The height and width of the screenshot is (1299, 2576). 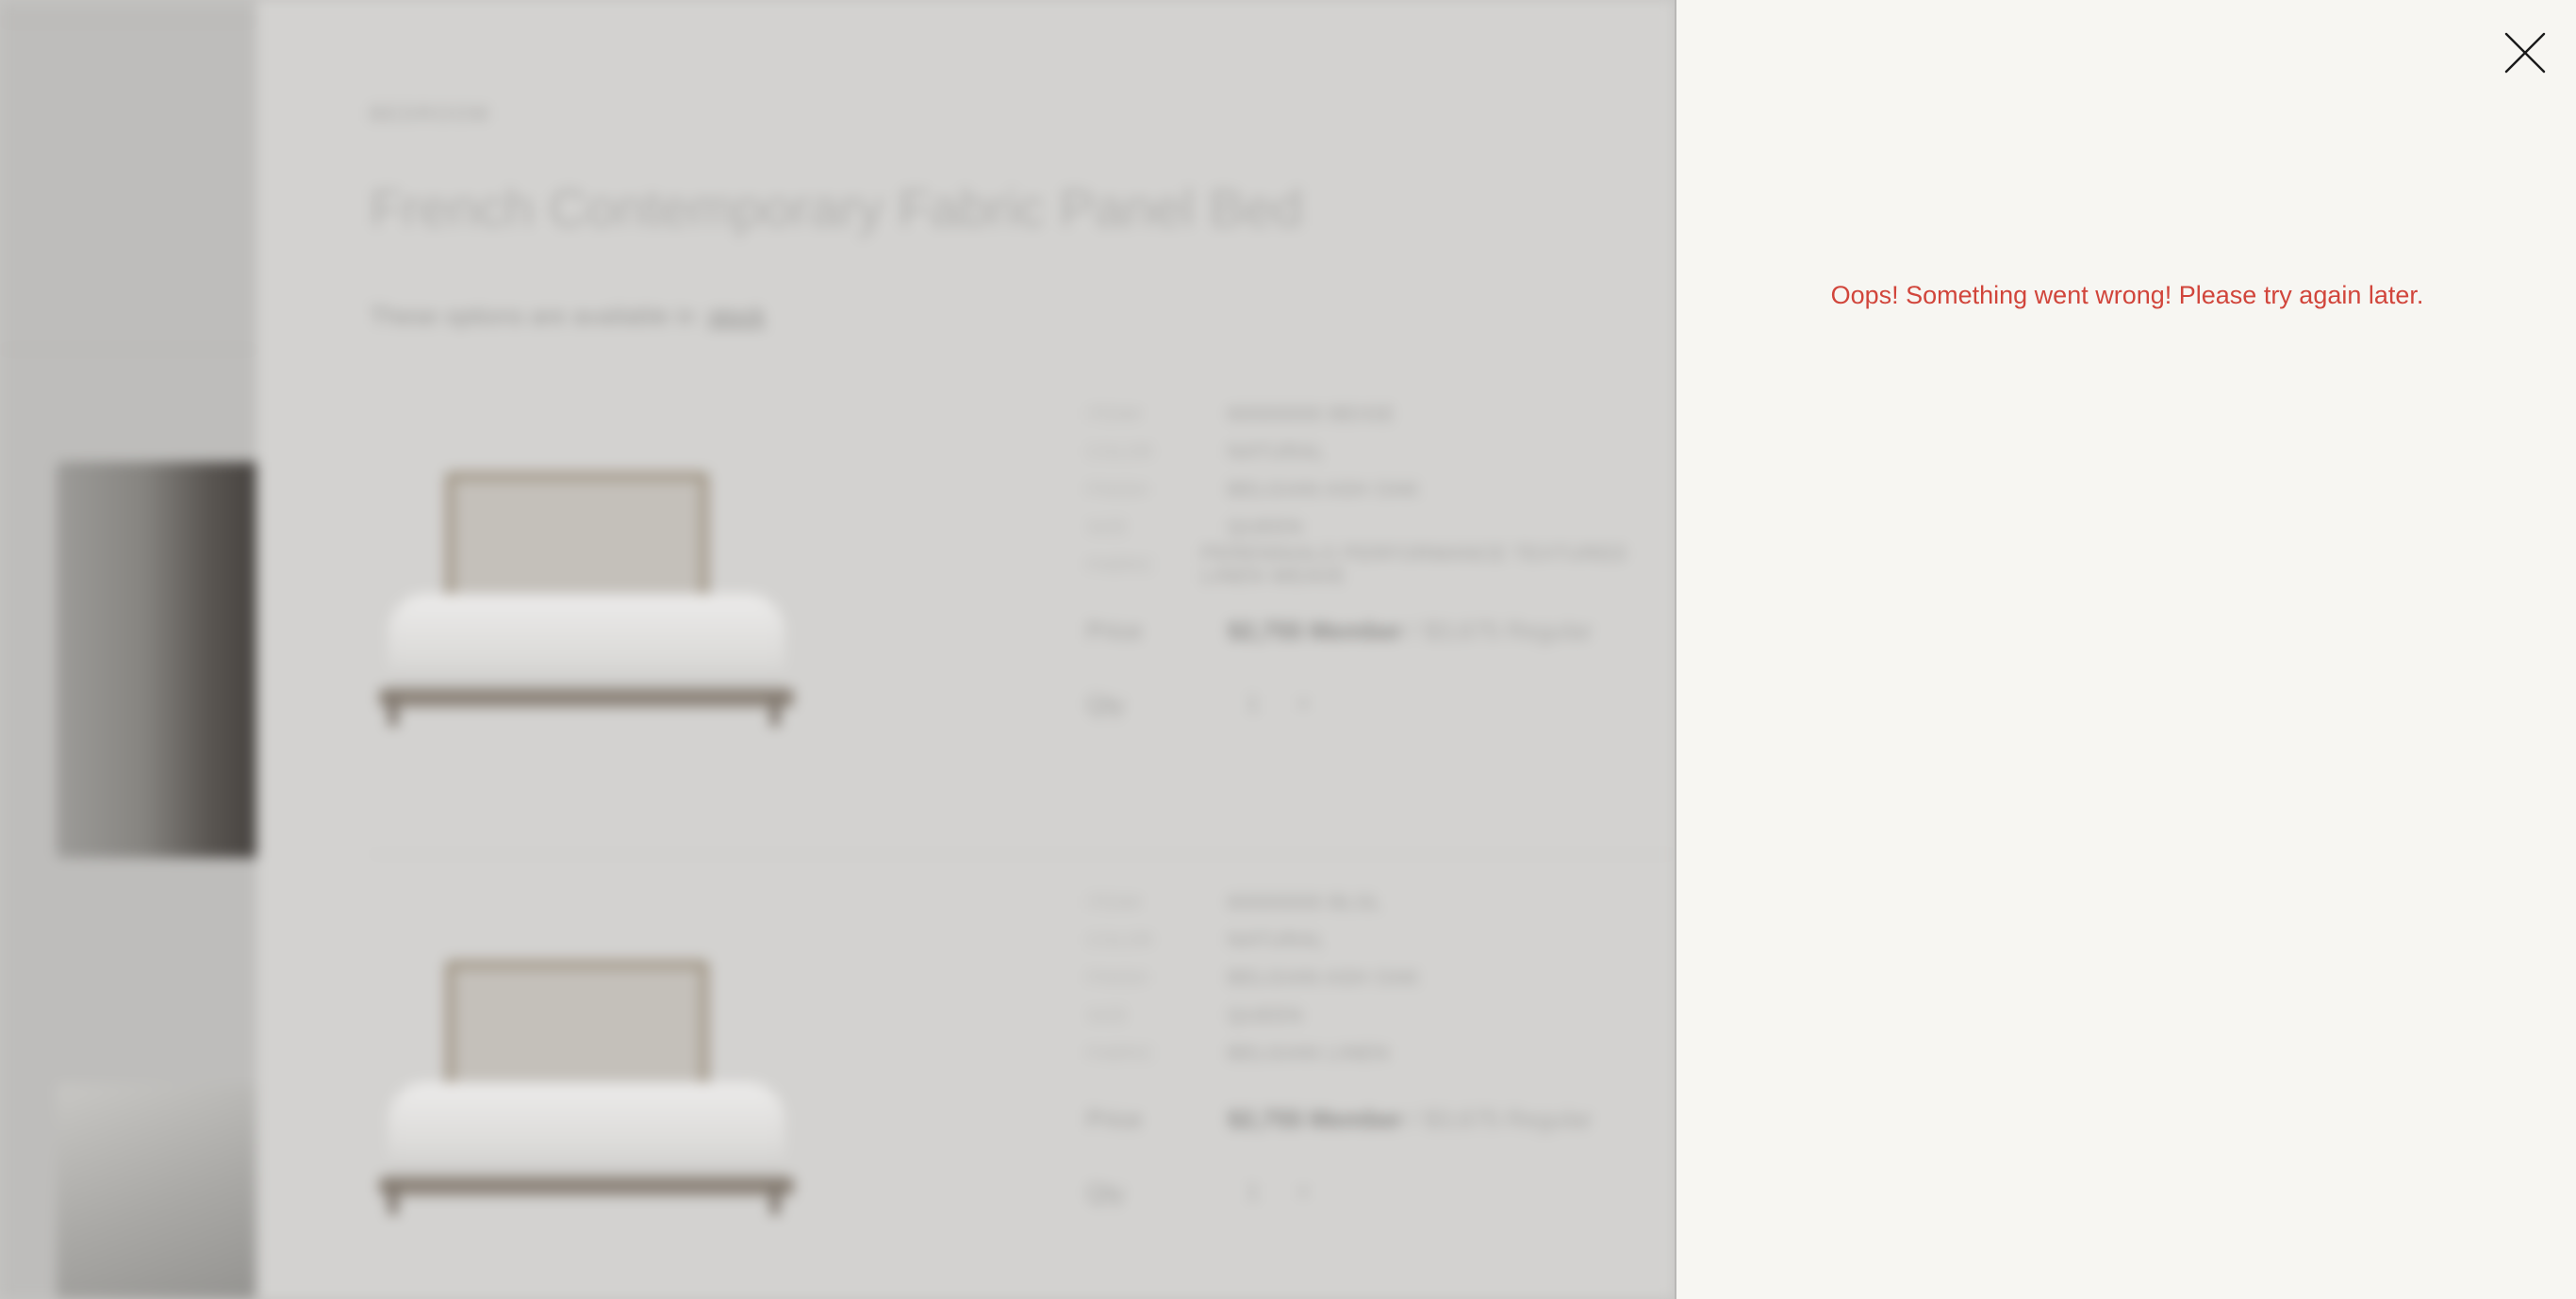 What do you see at coordinates (1309, 1053) in the screenshot?
I see `spec-value: BELGIAN LINEN` at bounding box center [1309, 1053].